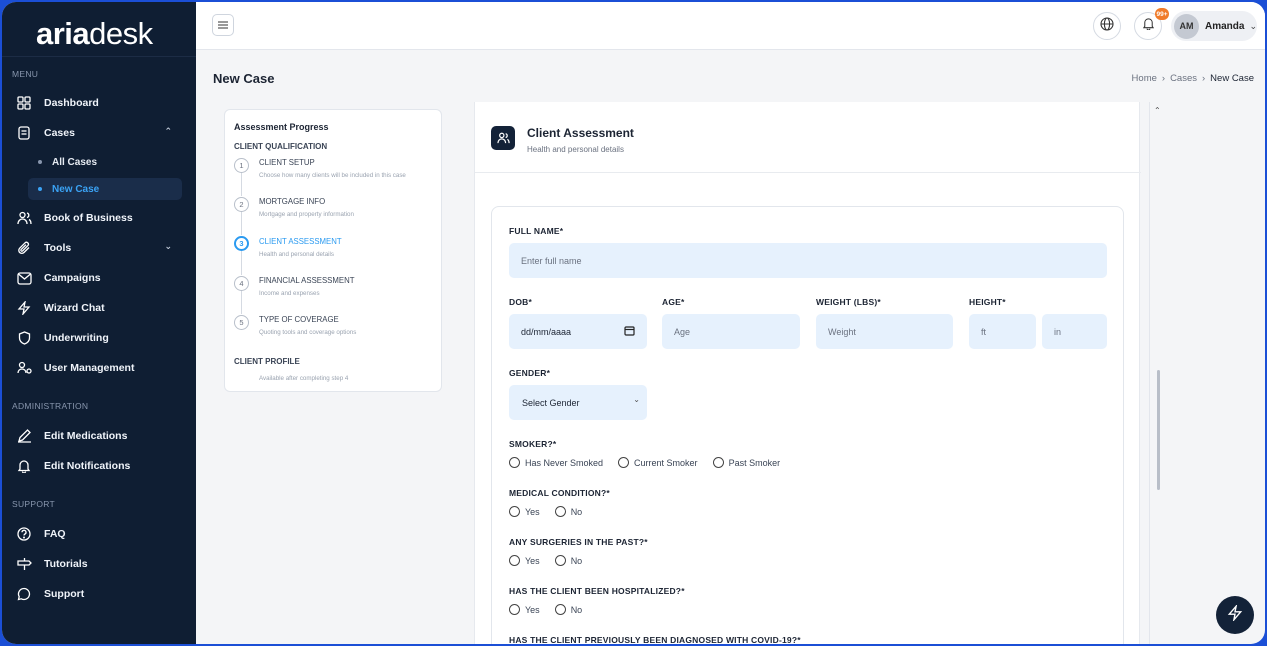 This screenshot has height=646, width=1267. What do you see at coordinates (1074, 331) in the screenshot?
I see `height-inches-input: in` at bounding box center [1074, 331].